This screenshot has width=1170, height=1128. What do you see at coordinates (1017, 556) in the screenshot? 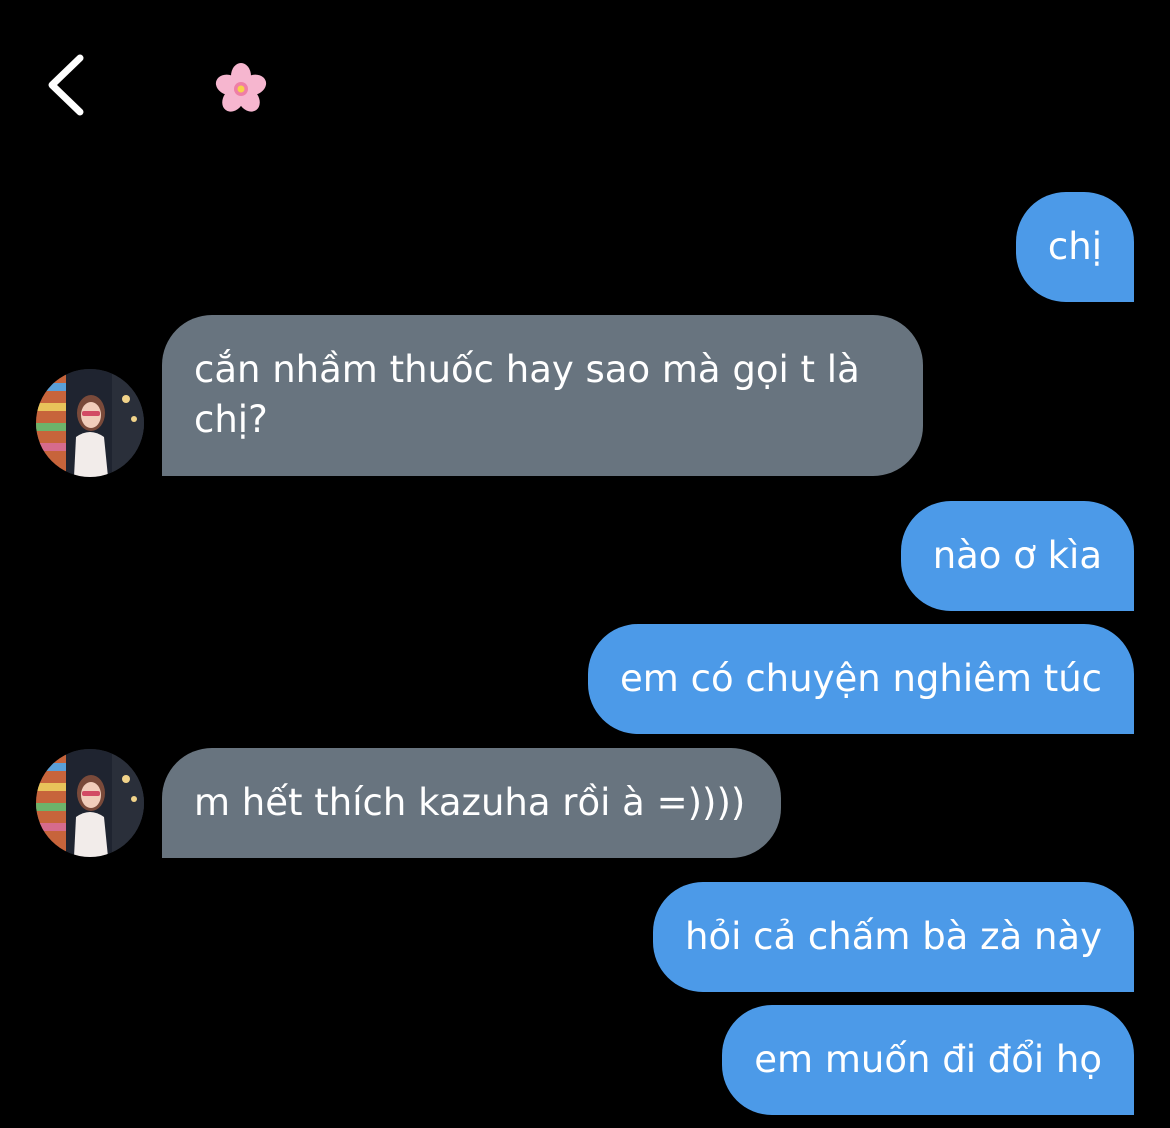
I see `sent-message: nào ơ kìa` at bounding box center [1017, 556].